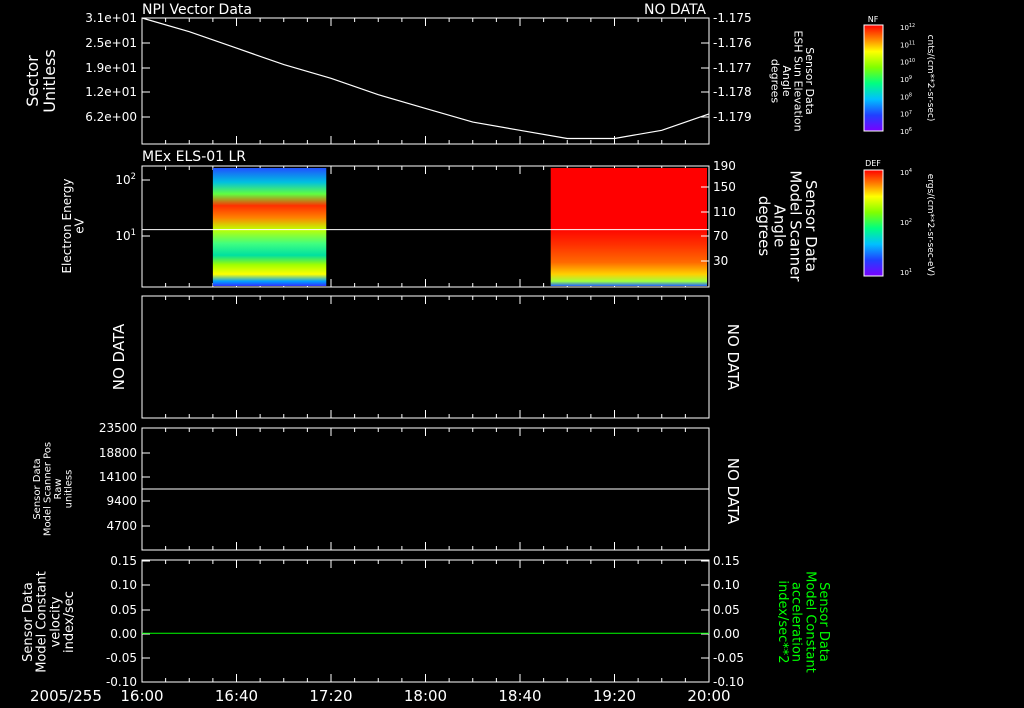  Describe the element at coordinates (614, 696) in the screenshot. I see `time-tick-label: 19:20` at that location.